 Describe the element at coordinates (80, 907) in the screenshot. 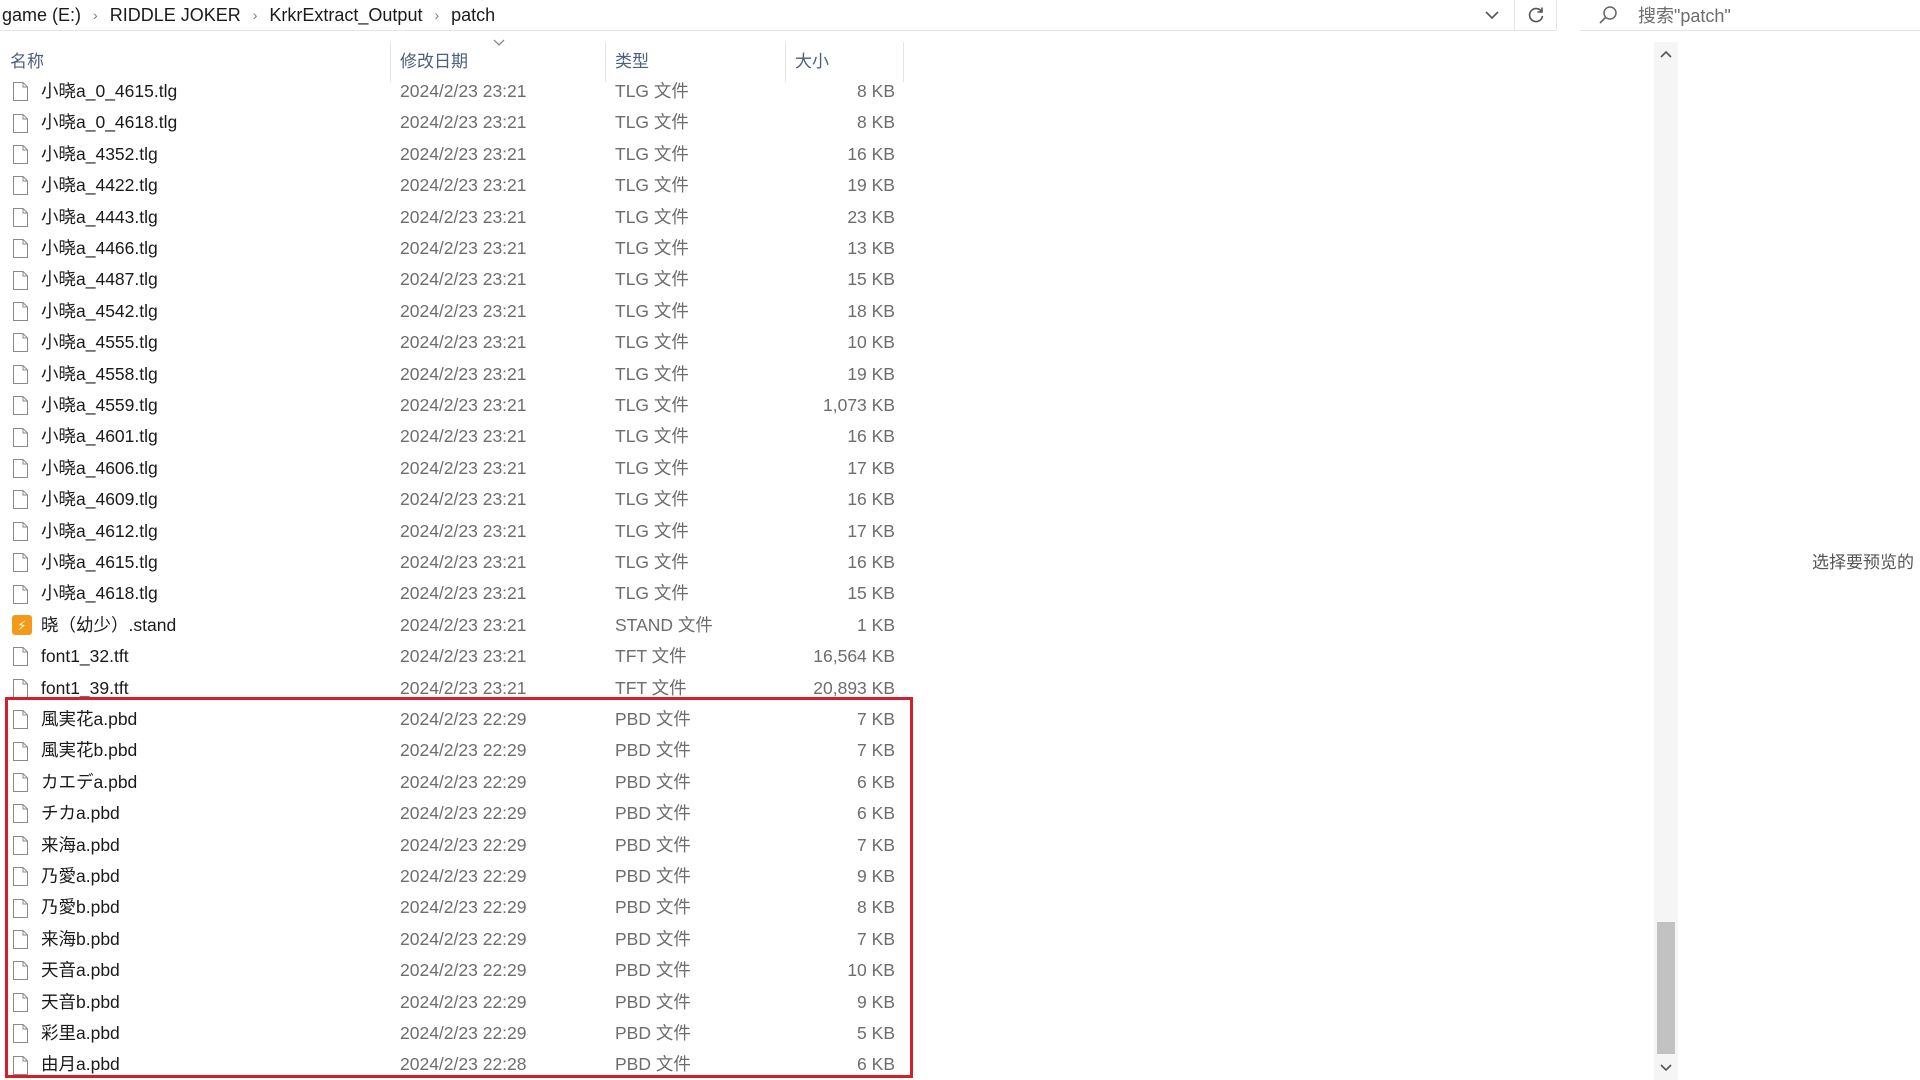

I see `file-name: 乃愛b.pbd` at that location.